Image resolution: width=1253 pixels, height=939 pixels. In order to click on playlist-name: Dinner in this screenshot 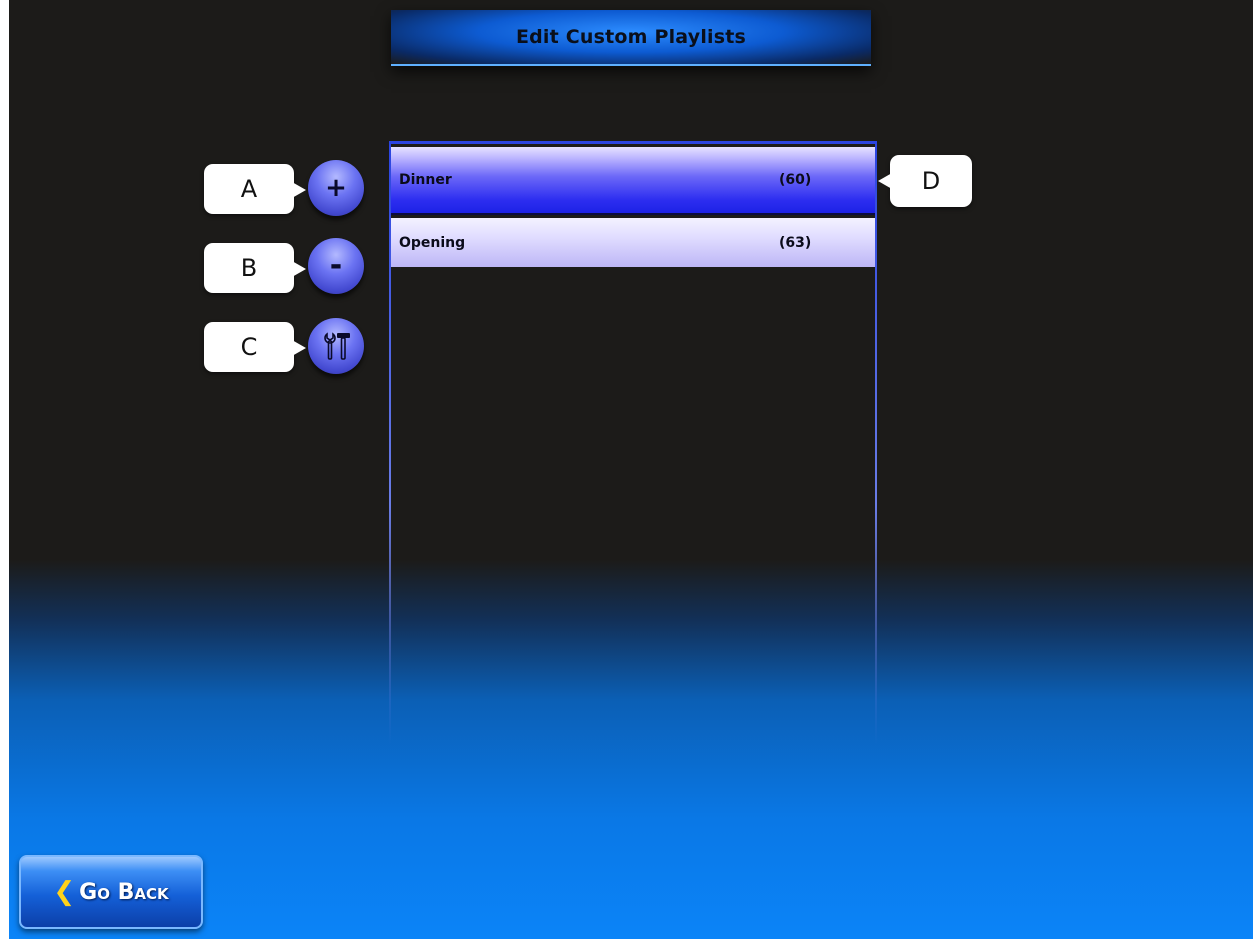, I will do `click(425, 180)`.